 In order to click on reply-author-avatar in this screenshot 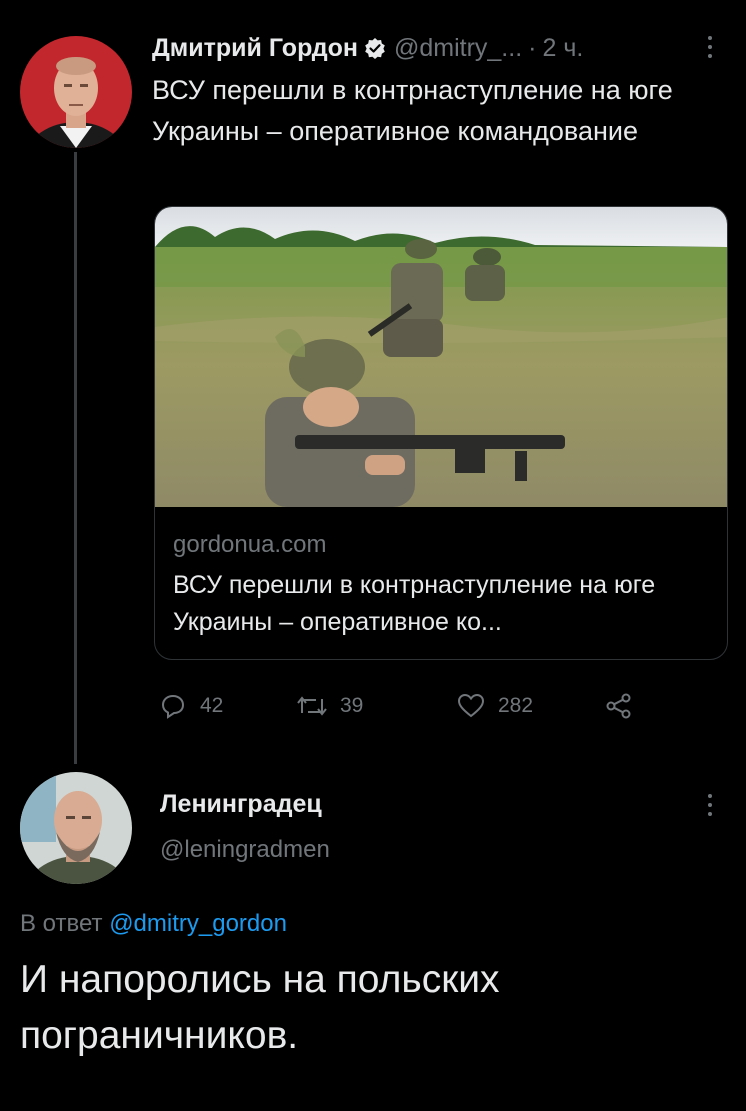, I will do `click(76, 828)`.